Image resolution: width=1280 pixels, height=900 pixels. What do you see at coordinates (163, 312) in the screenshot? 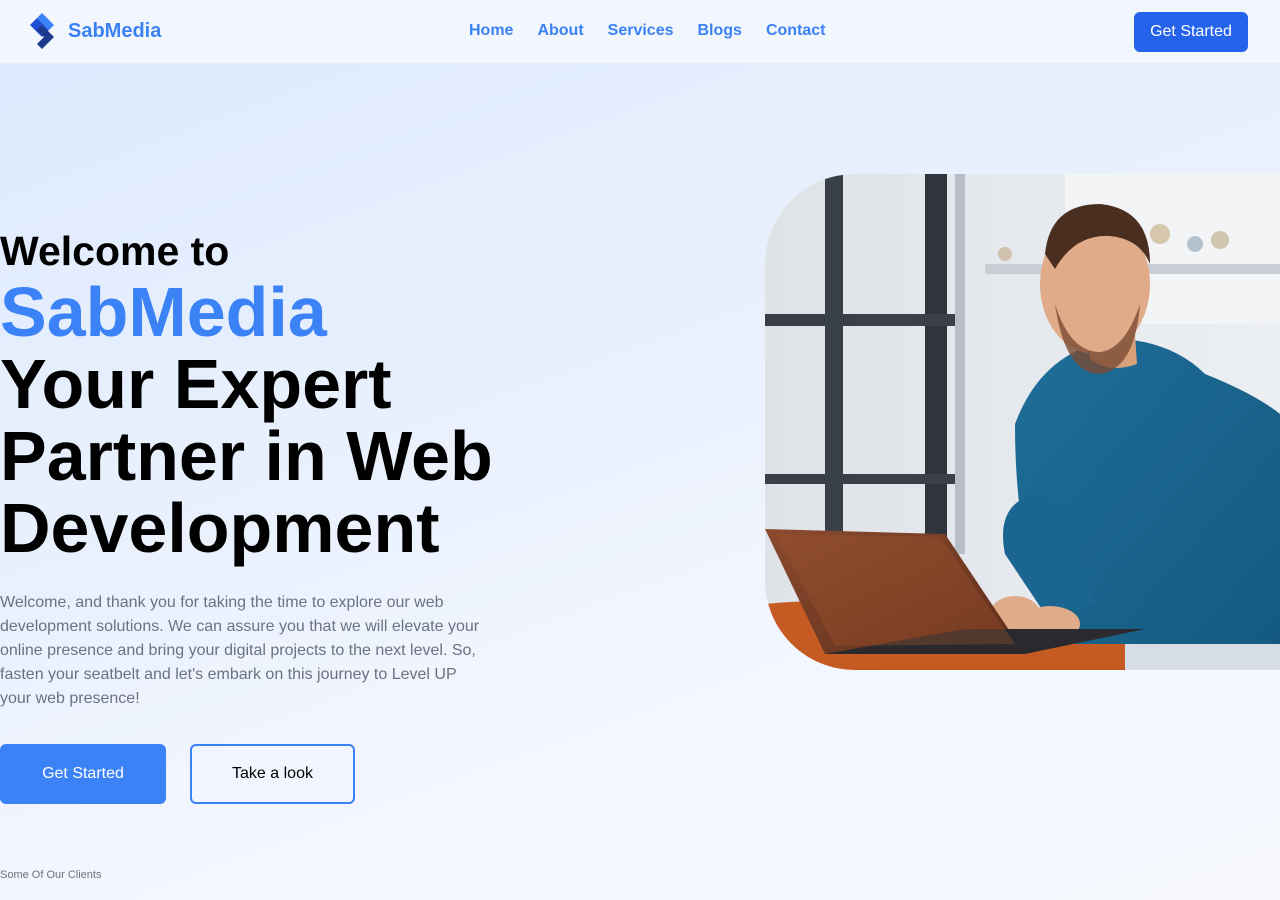
I see `hero-brand-text: SabMedia` at bounding box center [163, 312].